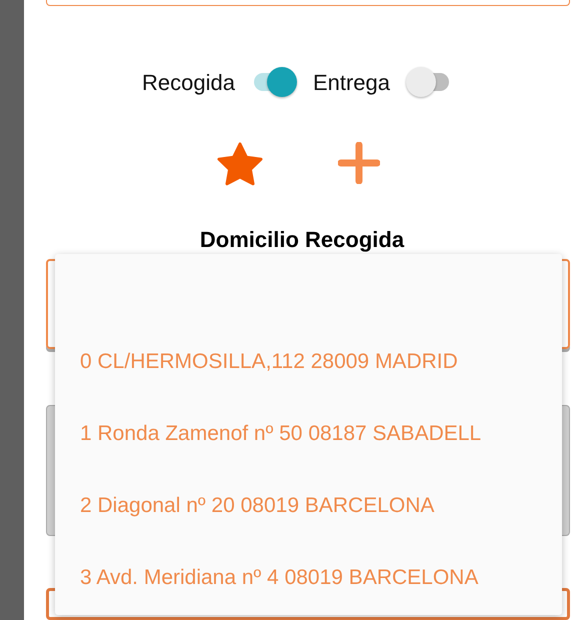 The height and width of the screenshot is (620, 580). Describe the element at coordinates (240, 165) in the screenshot. I see `star-icon` at that location.